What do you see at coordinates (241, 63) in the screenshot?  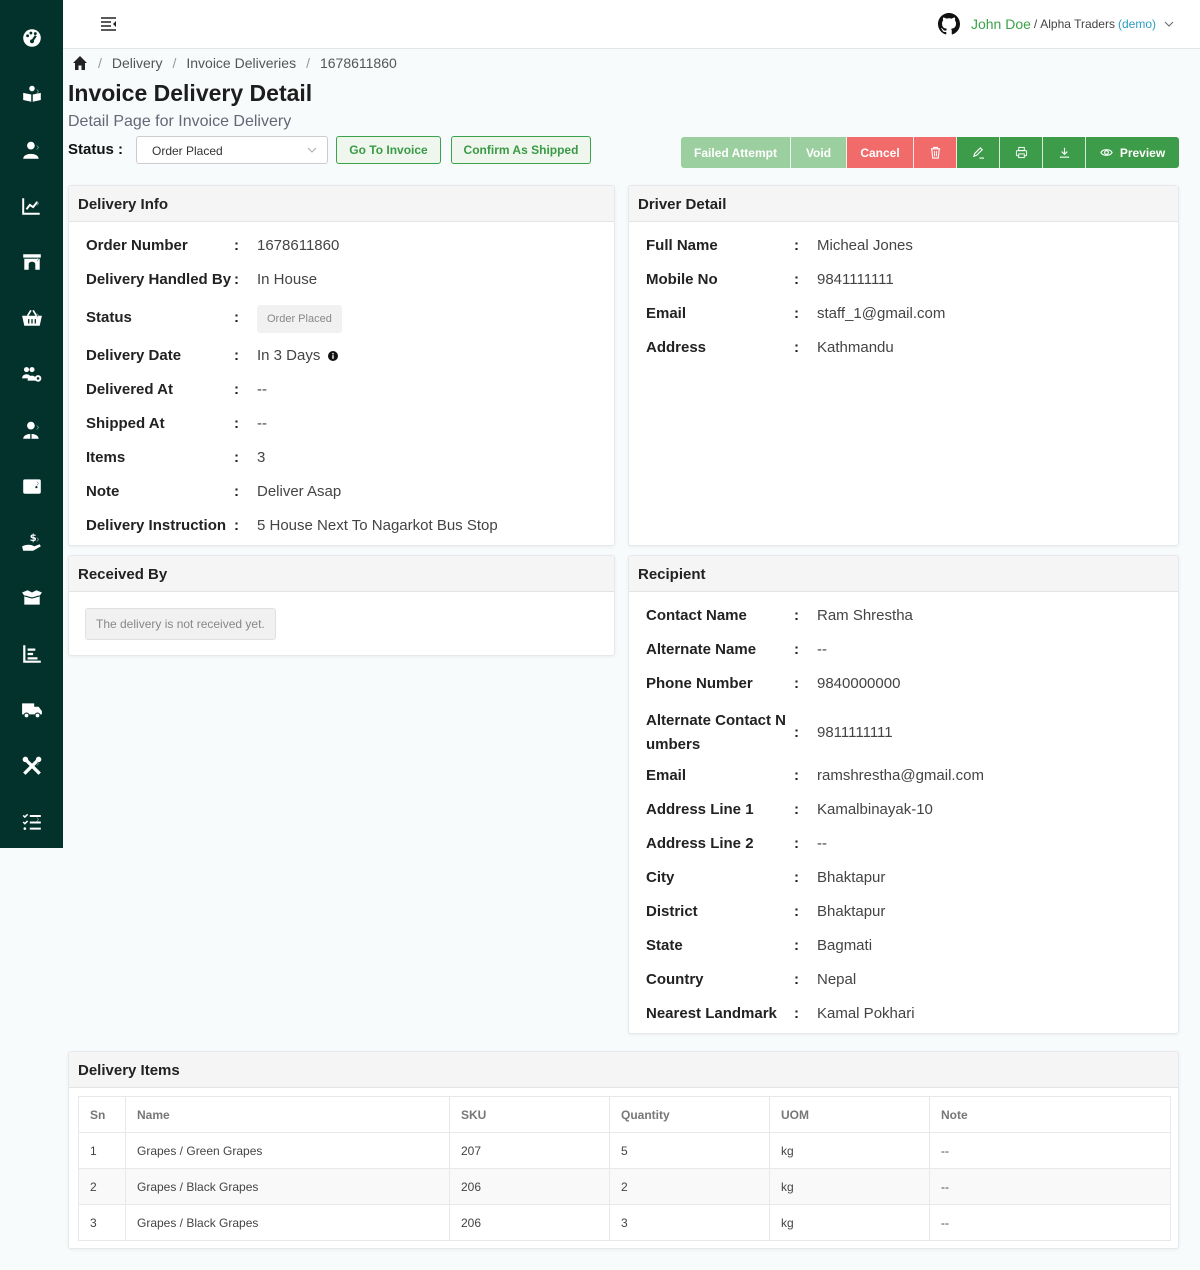 I see `breadcrumb-item-invoice-deliveries: Invoice Deliveries` at bounding box center [241, 63].